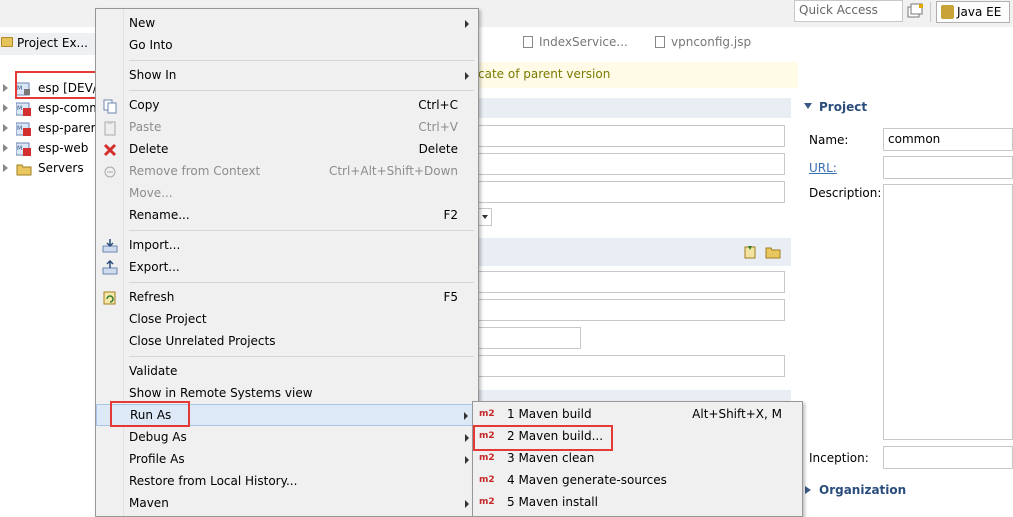 This screenshot has width=1013, height=517. I want to click on menu-item-shortcut: F5, so click(450, 297).